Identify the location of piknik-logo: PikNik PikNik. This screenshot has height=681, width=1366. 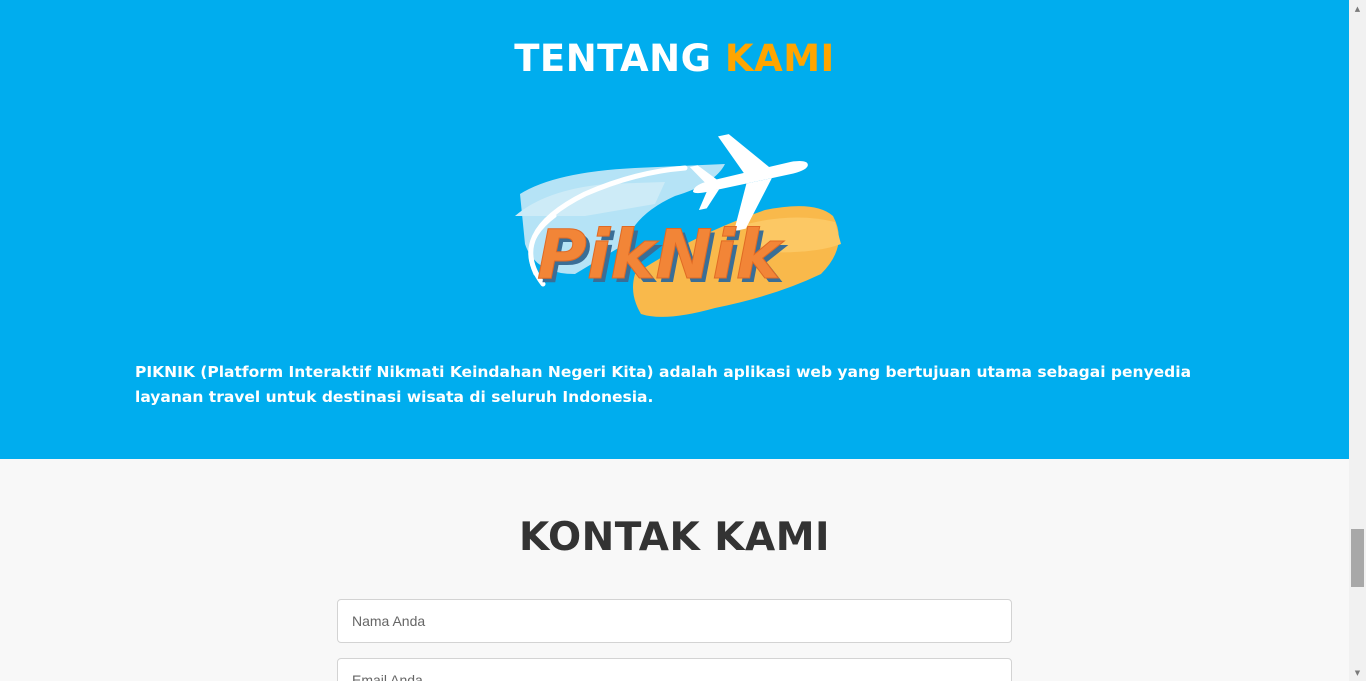
(678, 225).